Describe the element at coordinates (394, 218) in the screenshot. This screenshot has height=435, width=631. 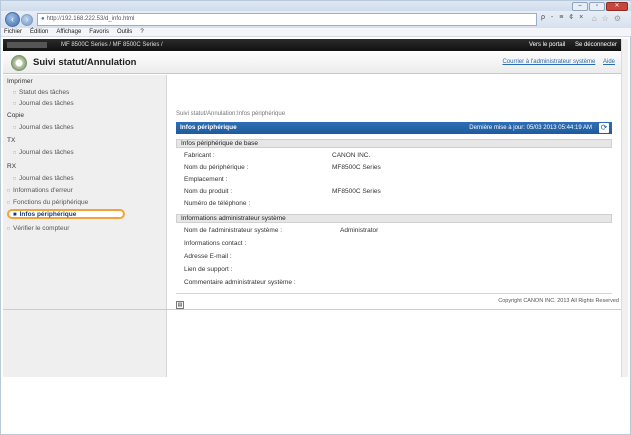
I see `section-admin-header: Informations administrateur système` at that location.